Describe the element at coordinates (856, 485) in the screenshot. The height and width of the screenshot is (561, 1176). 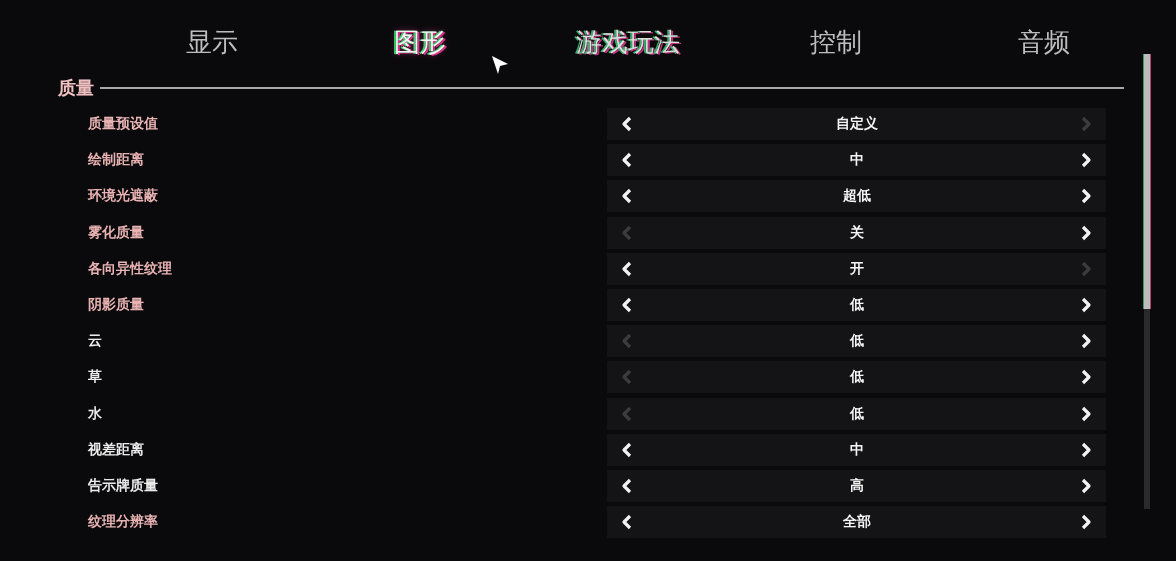
I see `option-value: 高` at that location.